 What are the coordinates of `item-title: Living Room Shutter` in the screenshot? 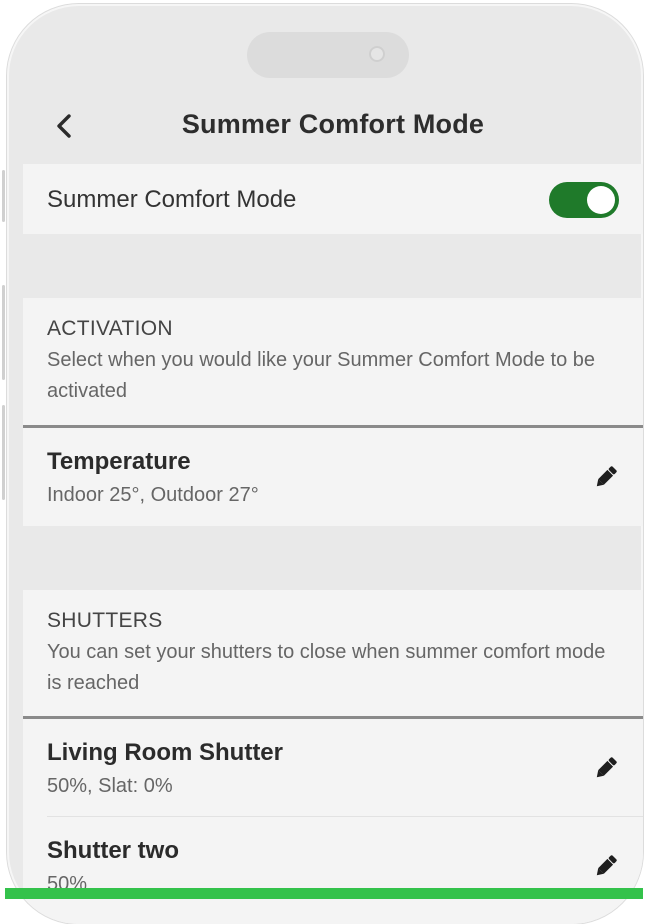 It's located at (165, 752).